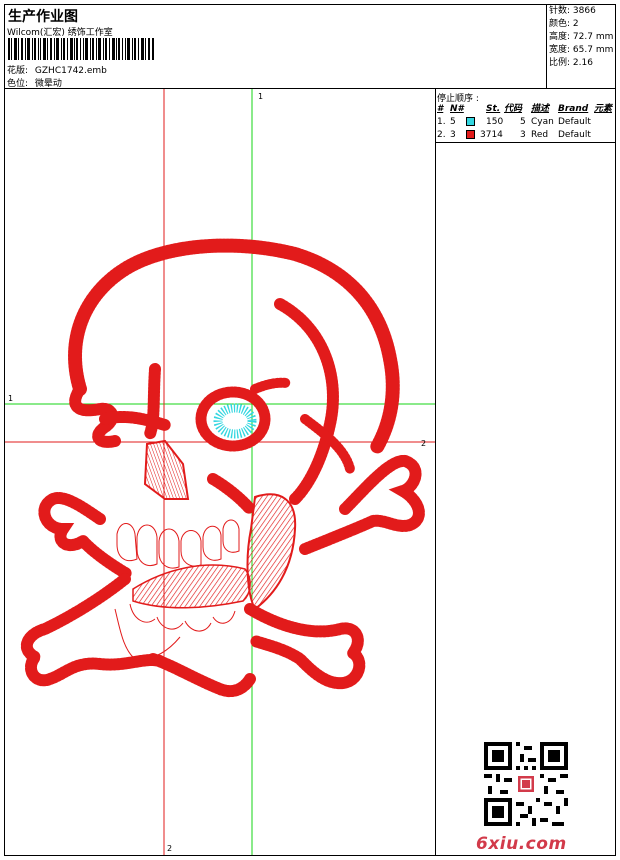 This screenshot has height=860, width=620. I want to click on qr-code, so click(526, 784).